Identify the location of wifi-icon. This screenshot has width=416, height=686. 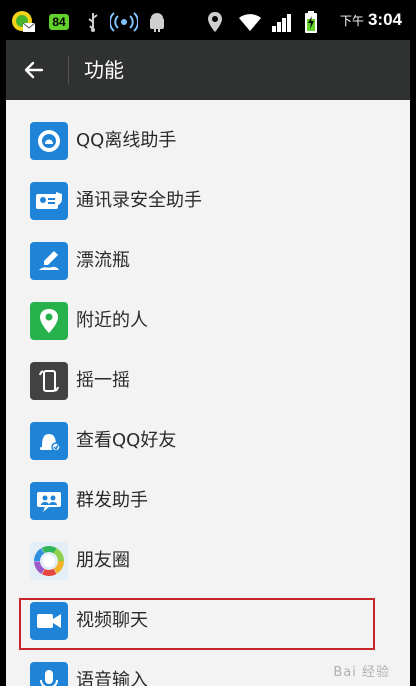
(250, 22).